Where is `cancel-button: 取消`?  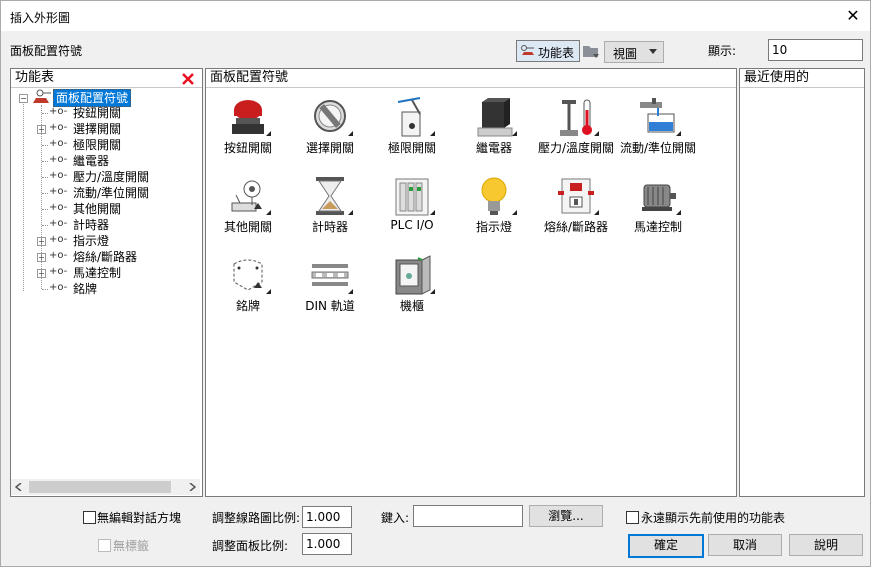 cancel-button: 取消 is located at coordinates (745, 545).